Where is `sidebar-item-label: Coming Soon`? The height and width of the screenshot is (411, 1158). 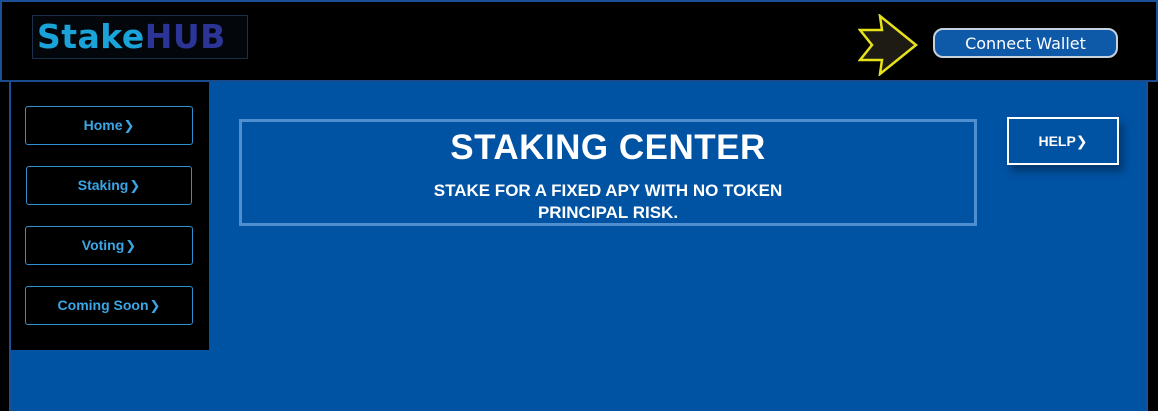
sidebar-item-label: Coming Soon is located at coordinates (103, 305).